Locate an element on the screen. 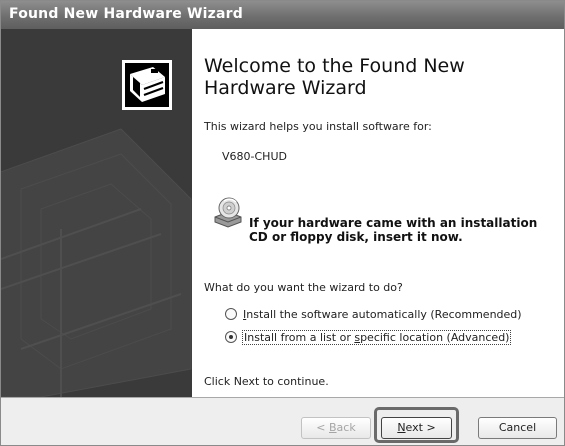 This screenshot has height=446, width=565. radio-button is located at coordinates (231, 314).